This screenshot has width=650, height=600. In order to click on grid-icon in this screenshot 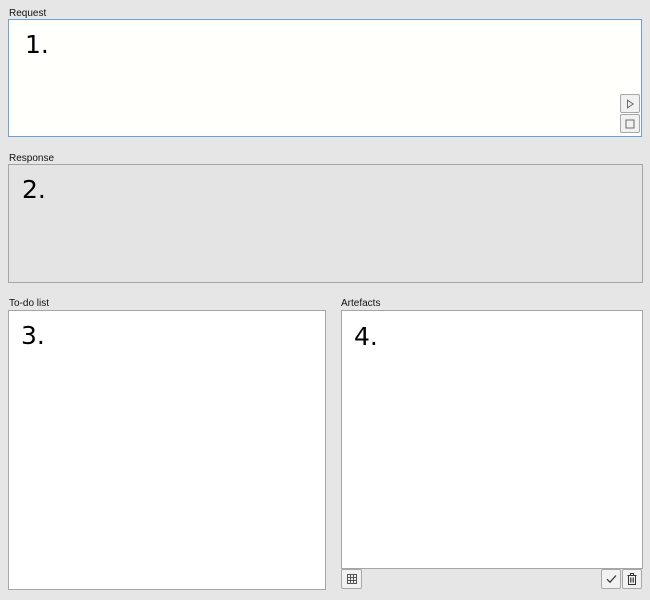, I will do `click(351, 579)`.